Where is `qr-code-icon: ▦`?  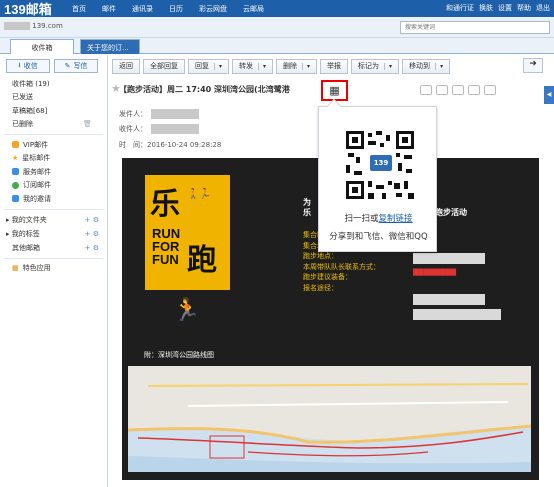
qr-code-icon: ▦ is located at coordinates (334, 90).